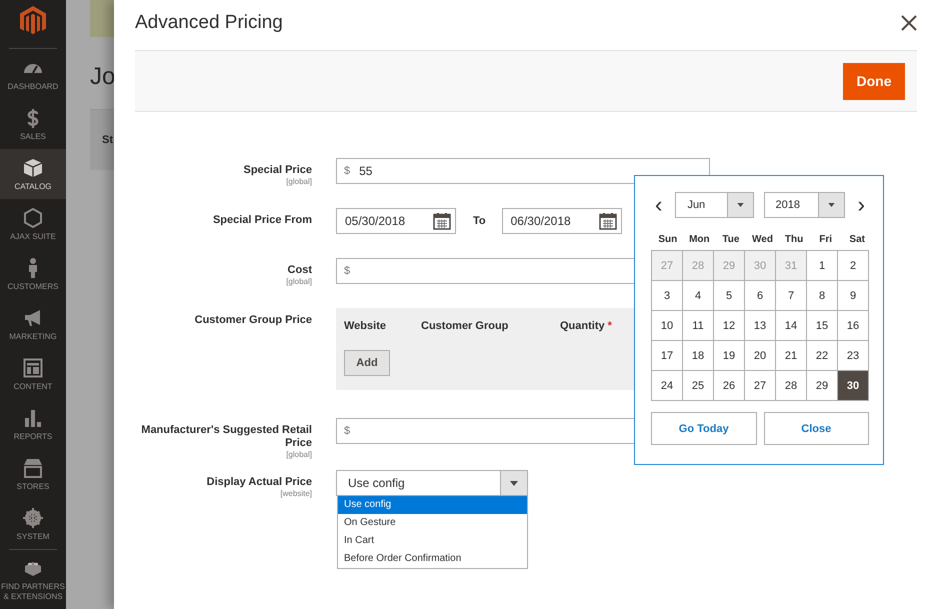 This screenshot has width=926, height=609. Describe the element at coordinates (33, 368) in the screenshot. I see `layout-icon` at that location.